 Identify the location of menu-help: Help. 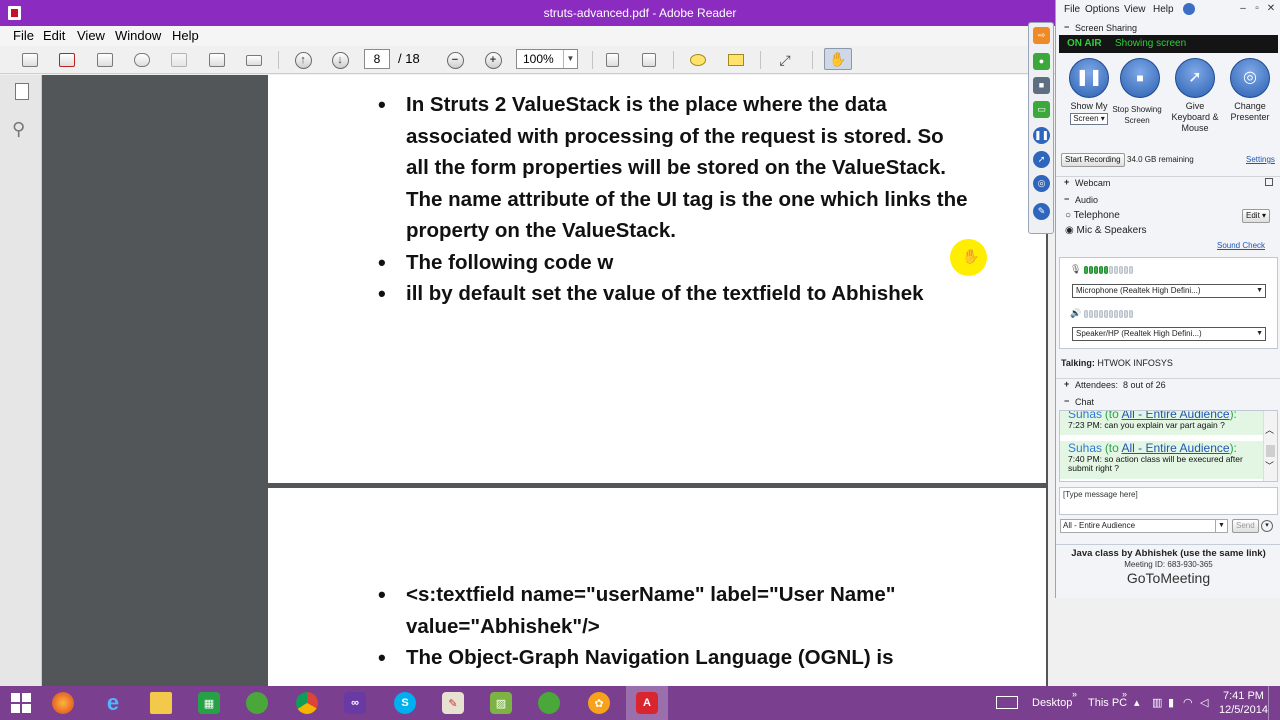
(185, 35).